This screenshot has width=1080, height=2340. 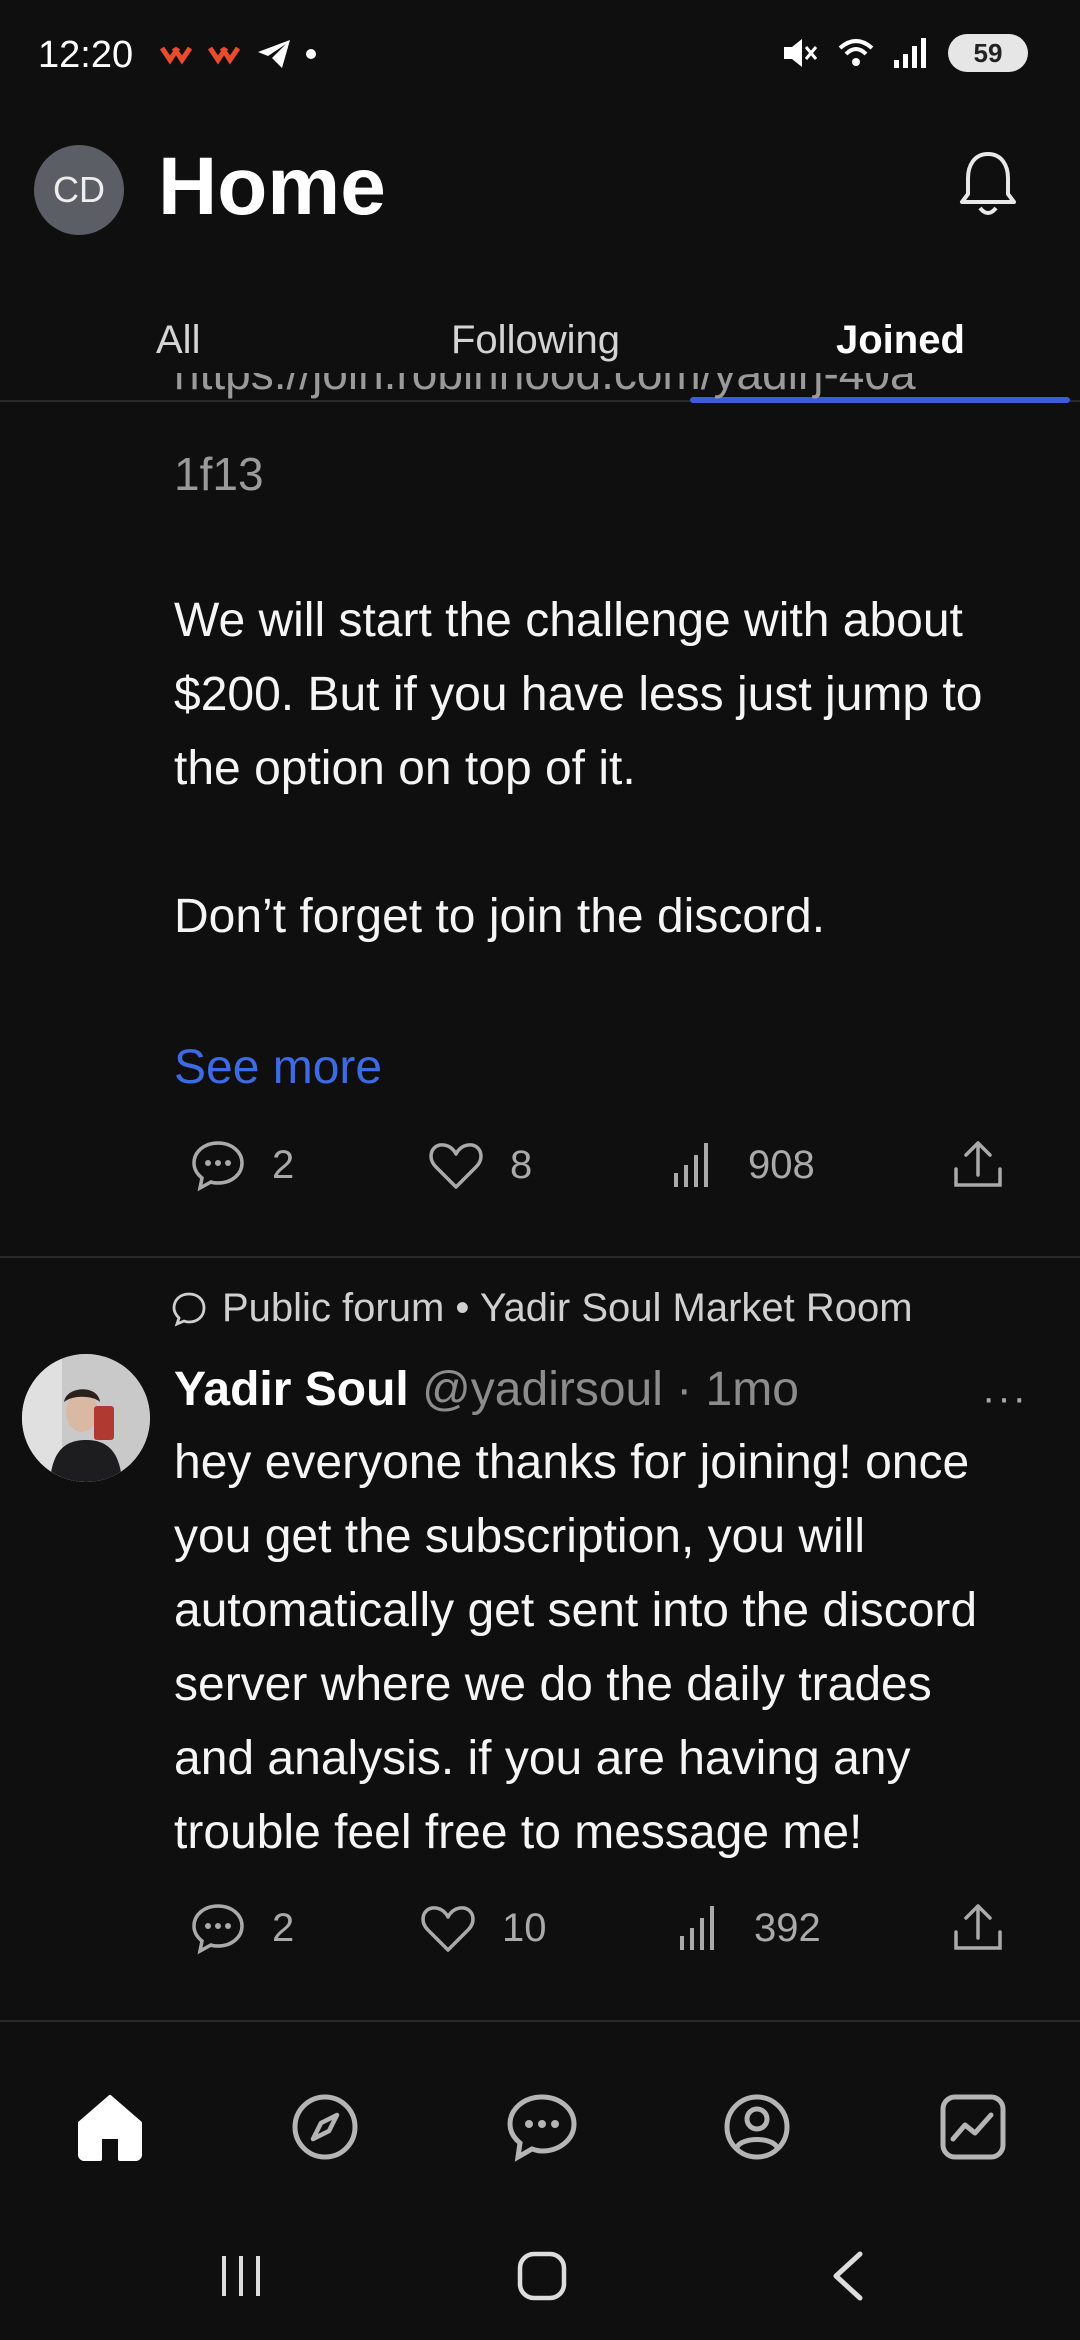 I want to click on battery-indicator: 59, so click(x=988, y=53).